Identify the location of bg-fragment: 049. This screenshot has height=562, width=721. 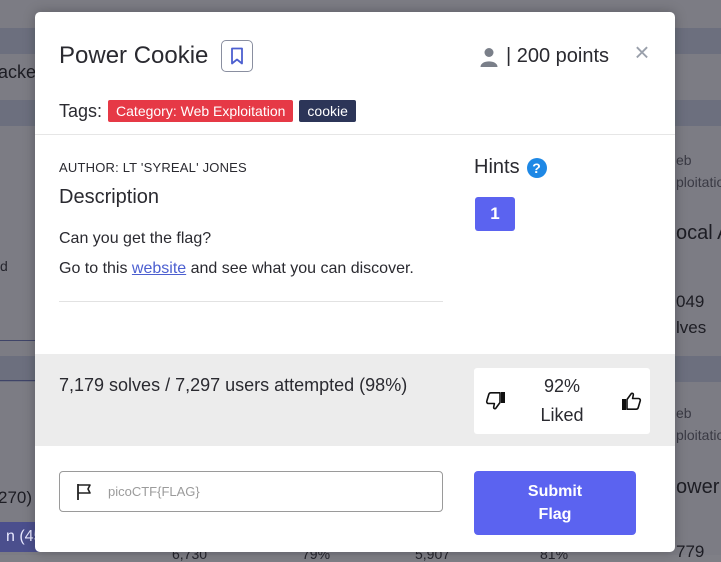
(690, 301).